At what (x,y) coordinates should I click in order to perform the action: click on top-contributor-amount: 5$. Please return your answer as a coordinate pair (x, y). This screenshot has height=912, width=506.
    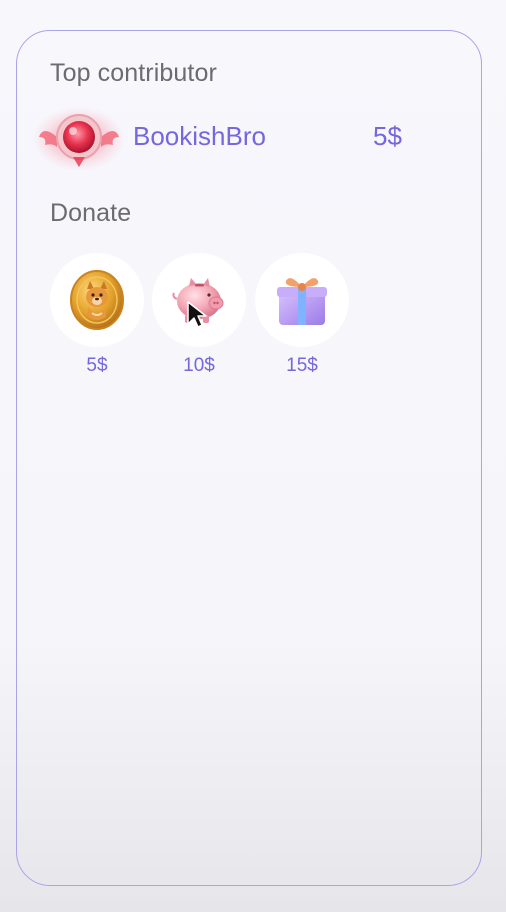
    Looking at the image, I should click on (387, 136).